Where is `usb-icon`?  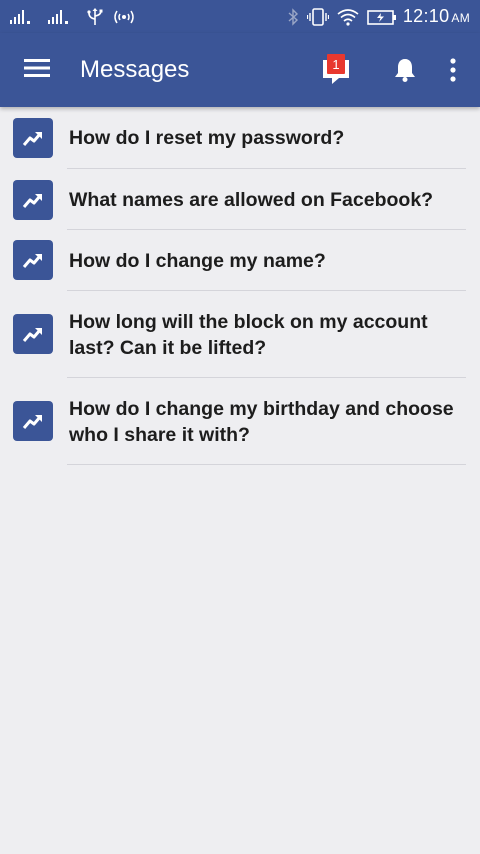 usb-icon is located at coordinates (95, 16).